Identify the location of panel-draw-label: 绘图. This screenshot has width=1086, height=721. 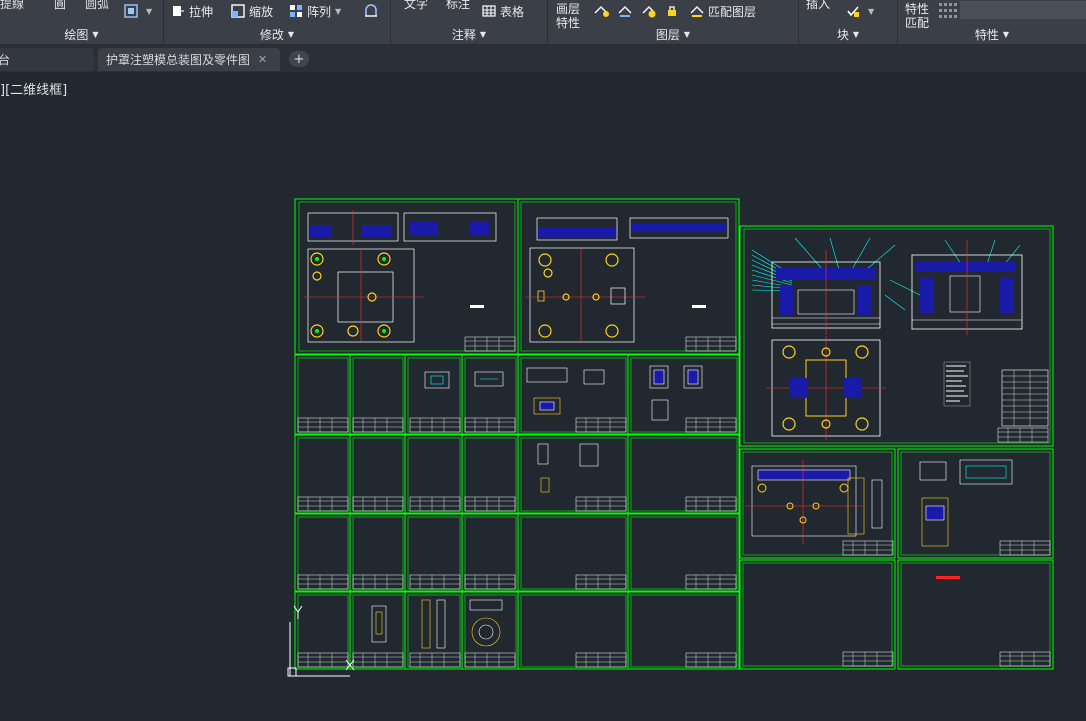
(76, 34).